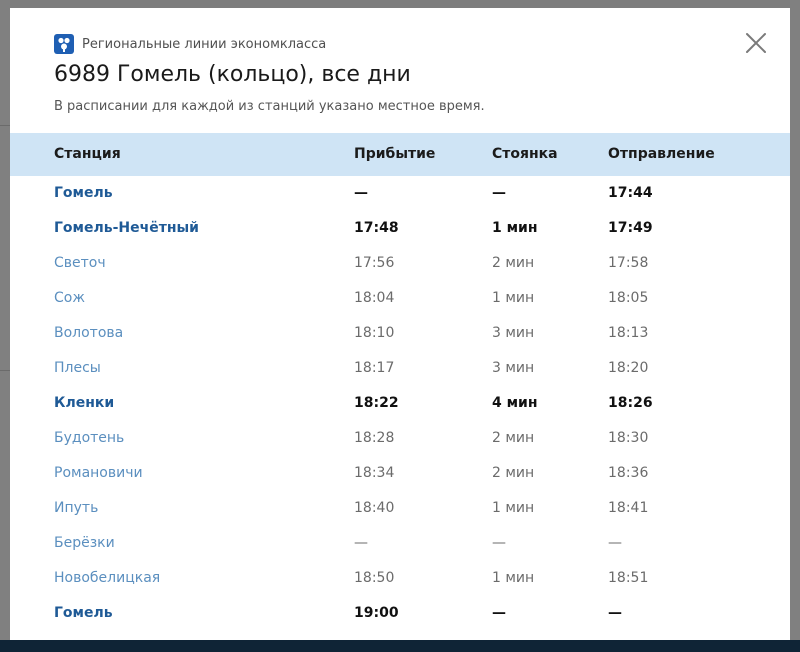  I want to click on station-name: Гомель-Нечётный, so click(126, 228).